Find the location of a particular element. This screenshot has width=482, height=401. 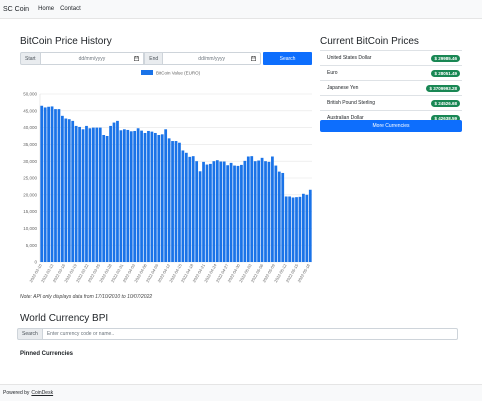

currency-name: Japanese Yen is located at coordinates (343, 88).